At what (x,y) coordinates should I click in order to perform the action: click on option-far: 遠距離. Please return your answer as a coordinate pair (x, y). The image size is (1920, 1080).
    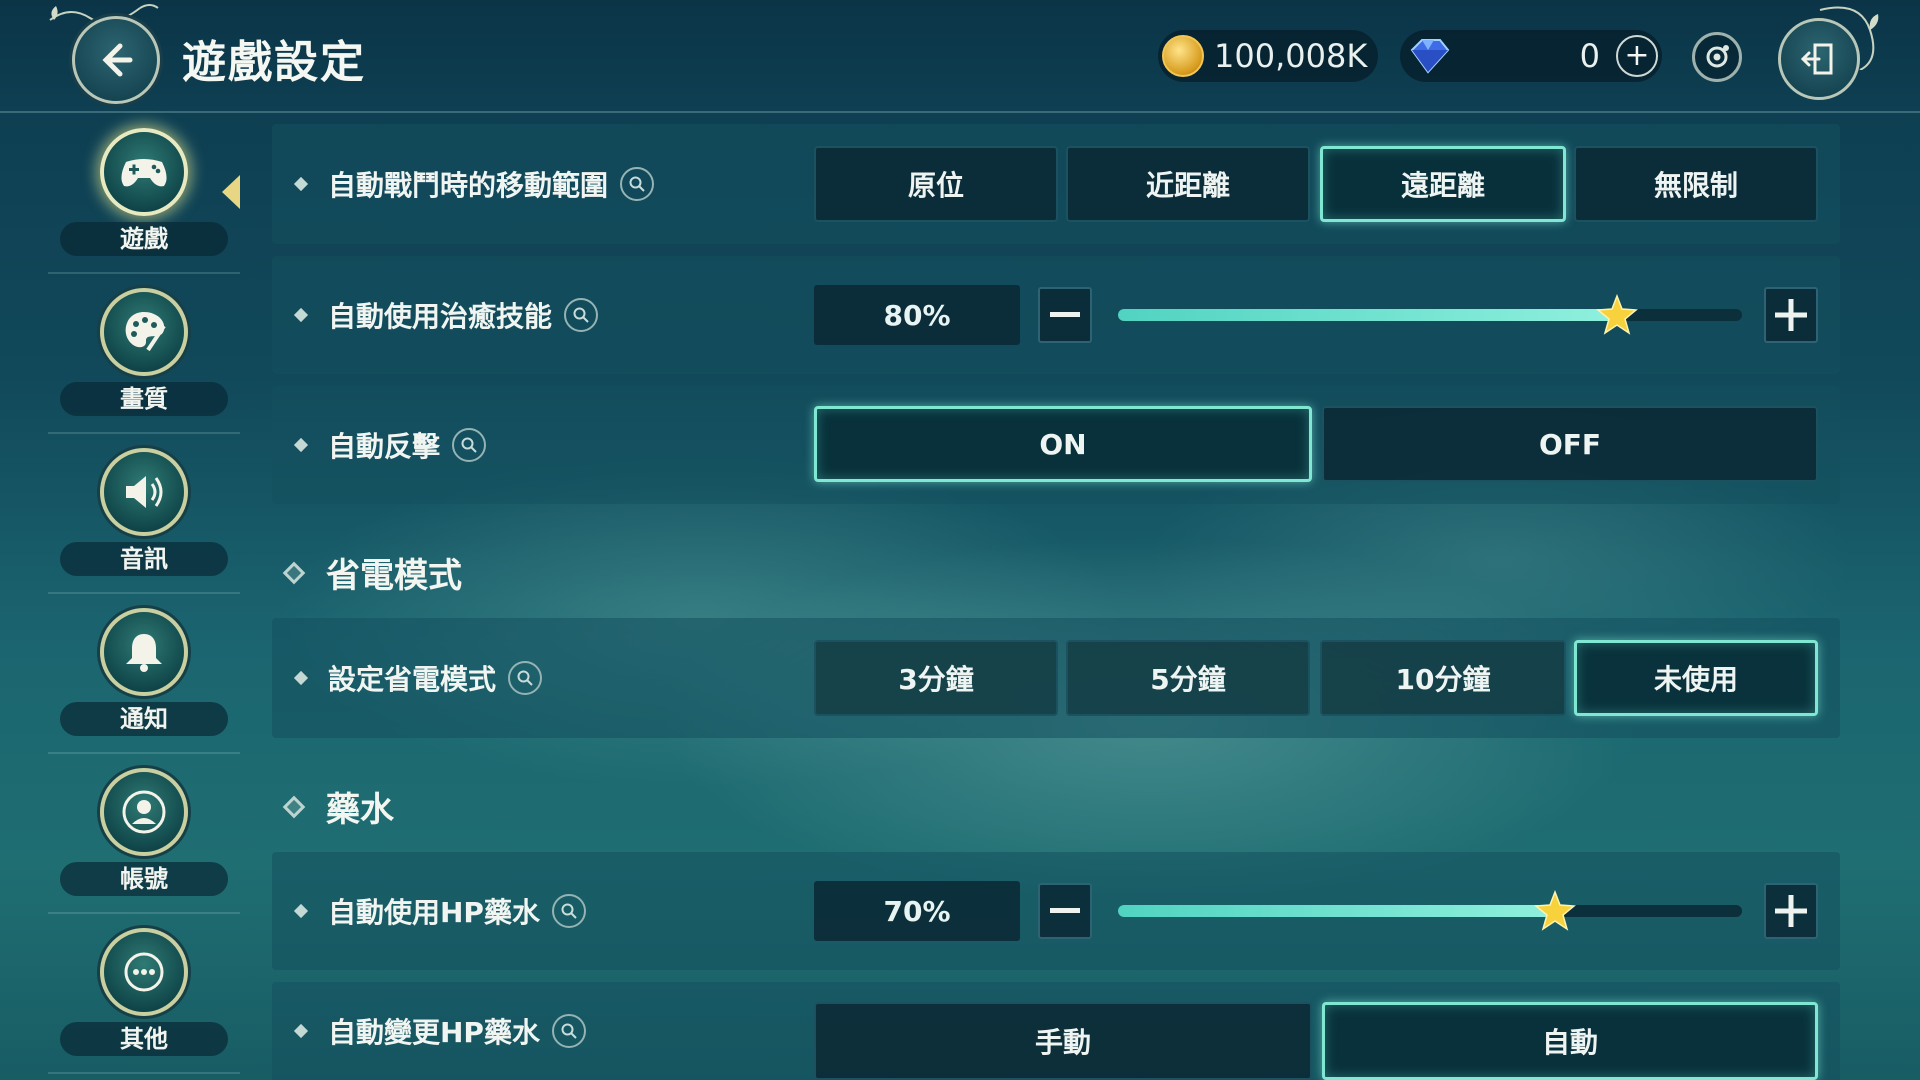
    Looking at the image, I should click on (1443, 184).